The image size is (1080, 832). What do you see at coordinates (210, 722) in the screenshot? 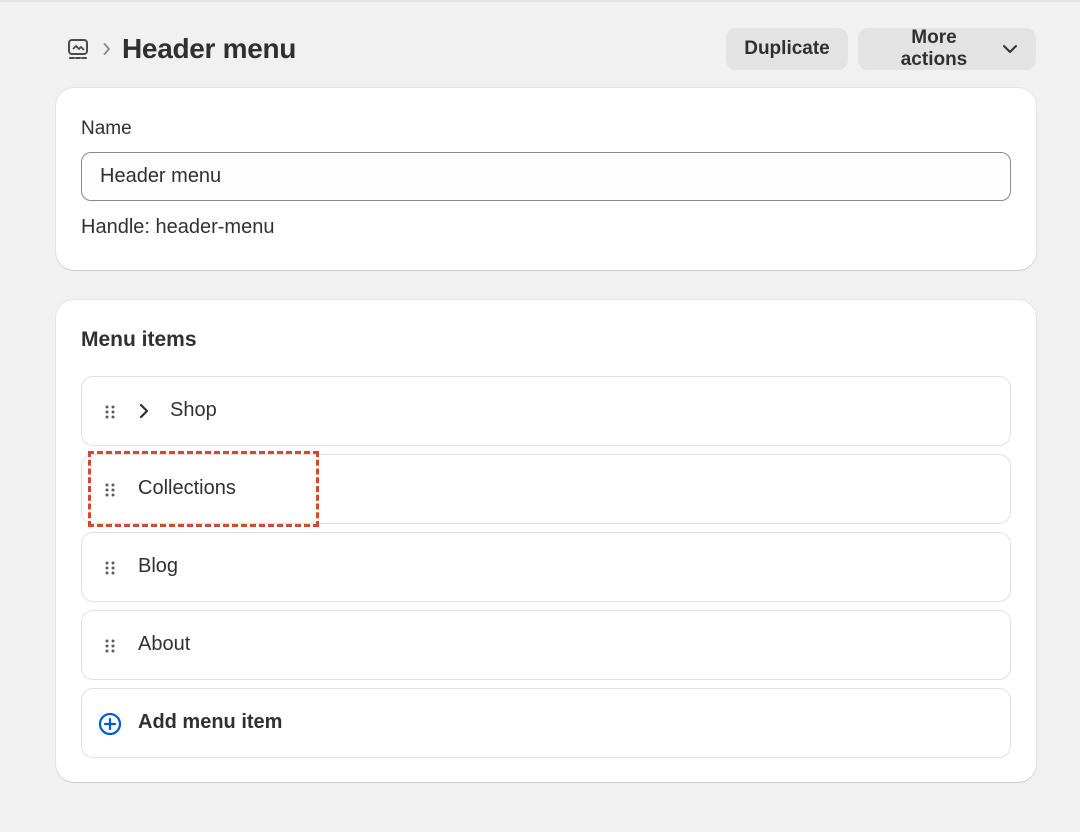
I see `add-menu-item-label: Add menu item` at bounding box center [210, 722].